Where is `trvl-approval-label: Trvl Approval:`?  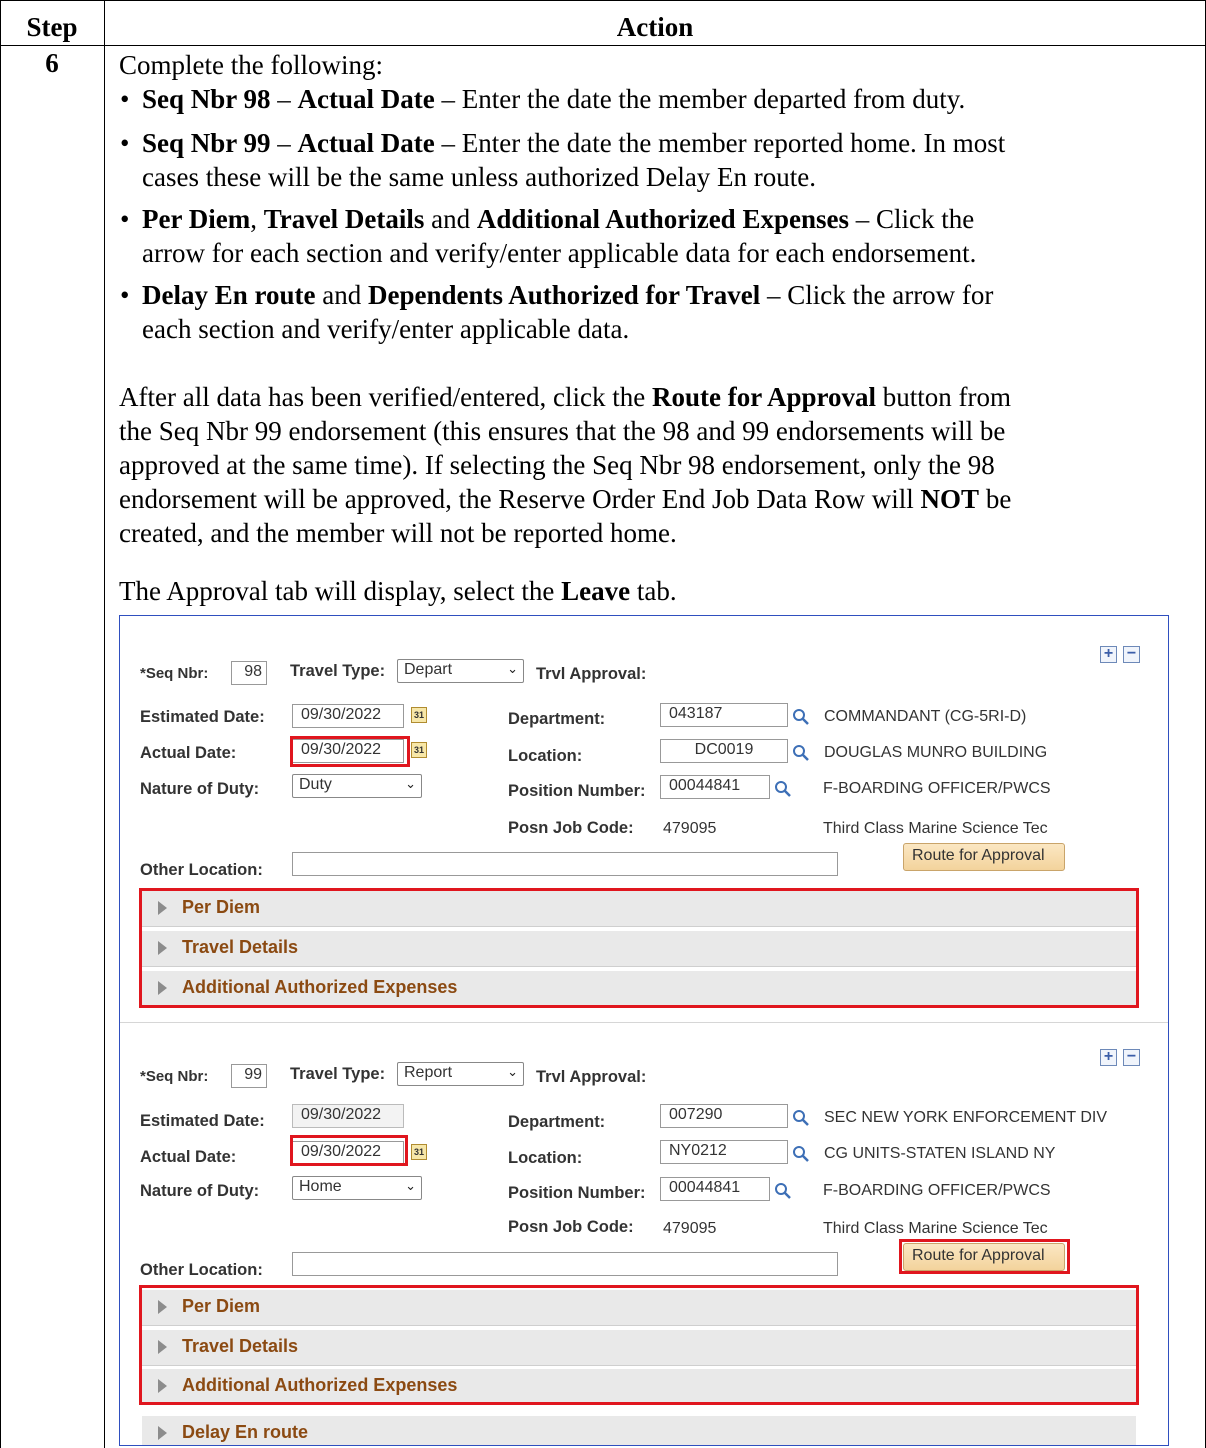 trvl-approval-label: Trvl Approval: is located at coordinates (591, 674).